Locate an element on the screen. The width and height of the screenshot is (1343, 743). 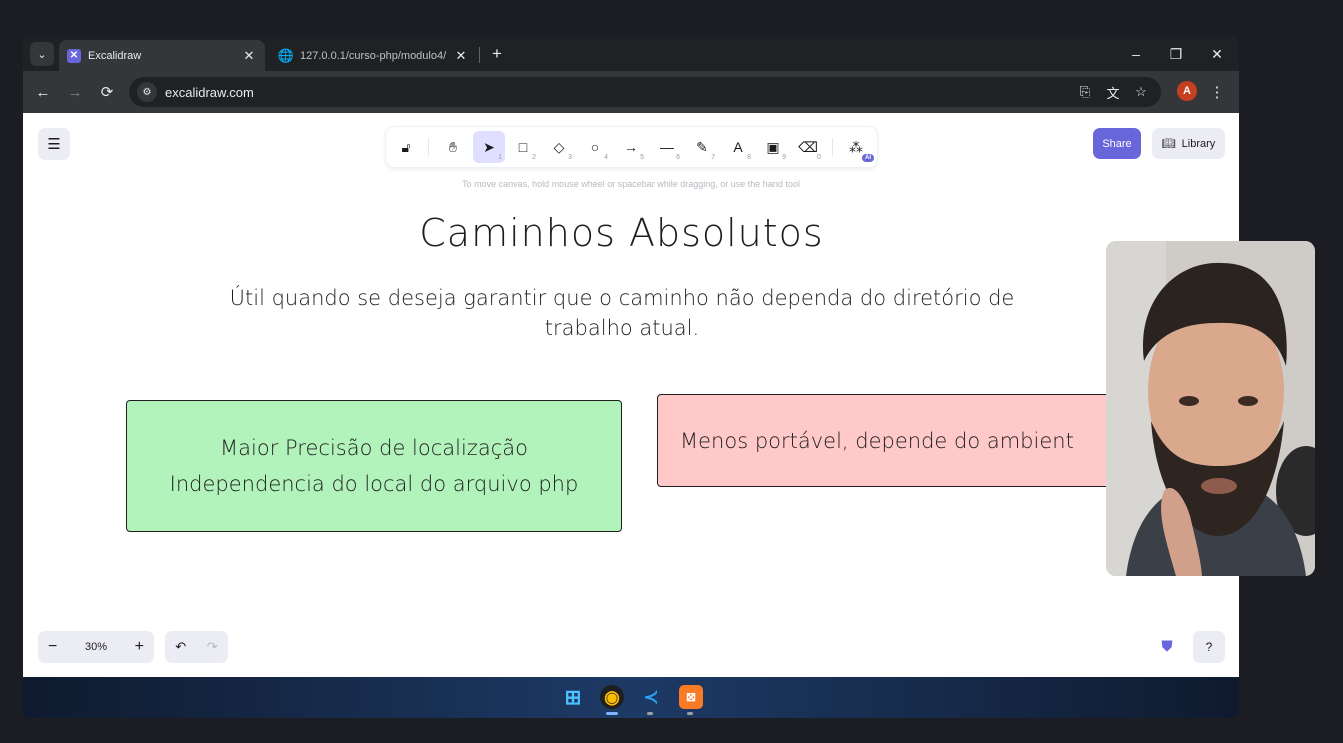
rectangle-tool-icon: □ 2 is located at coordinates (523, 147).